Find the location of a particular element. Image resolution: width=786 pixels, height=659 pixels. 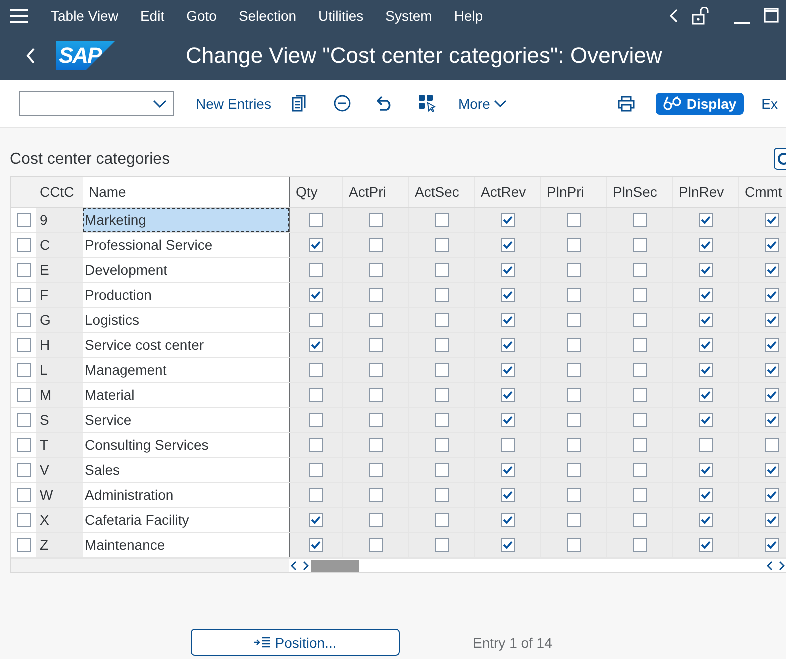

menu-item: Table View is located at coordinates (85, 15).